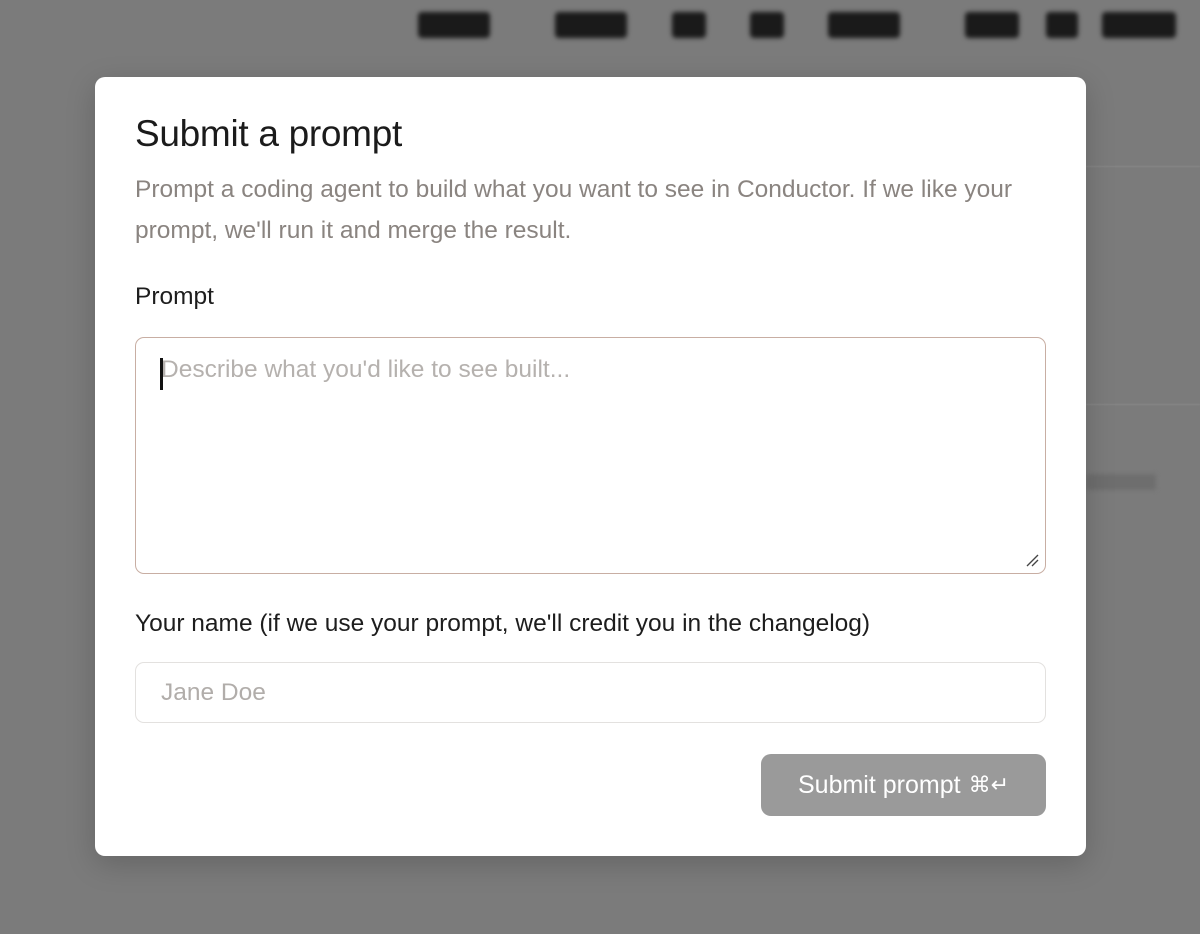  What do you see at coordinates (268, 133) in the screenshot?
I see `dialog-title: Submit a prompt` at bounding box center [268, 133].